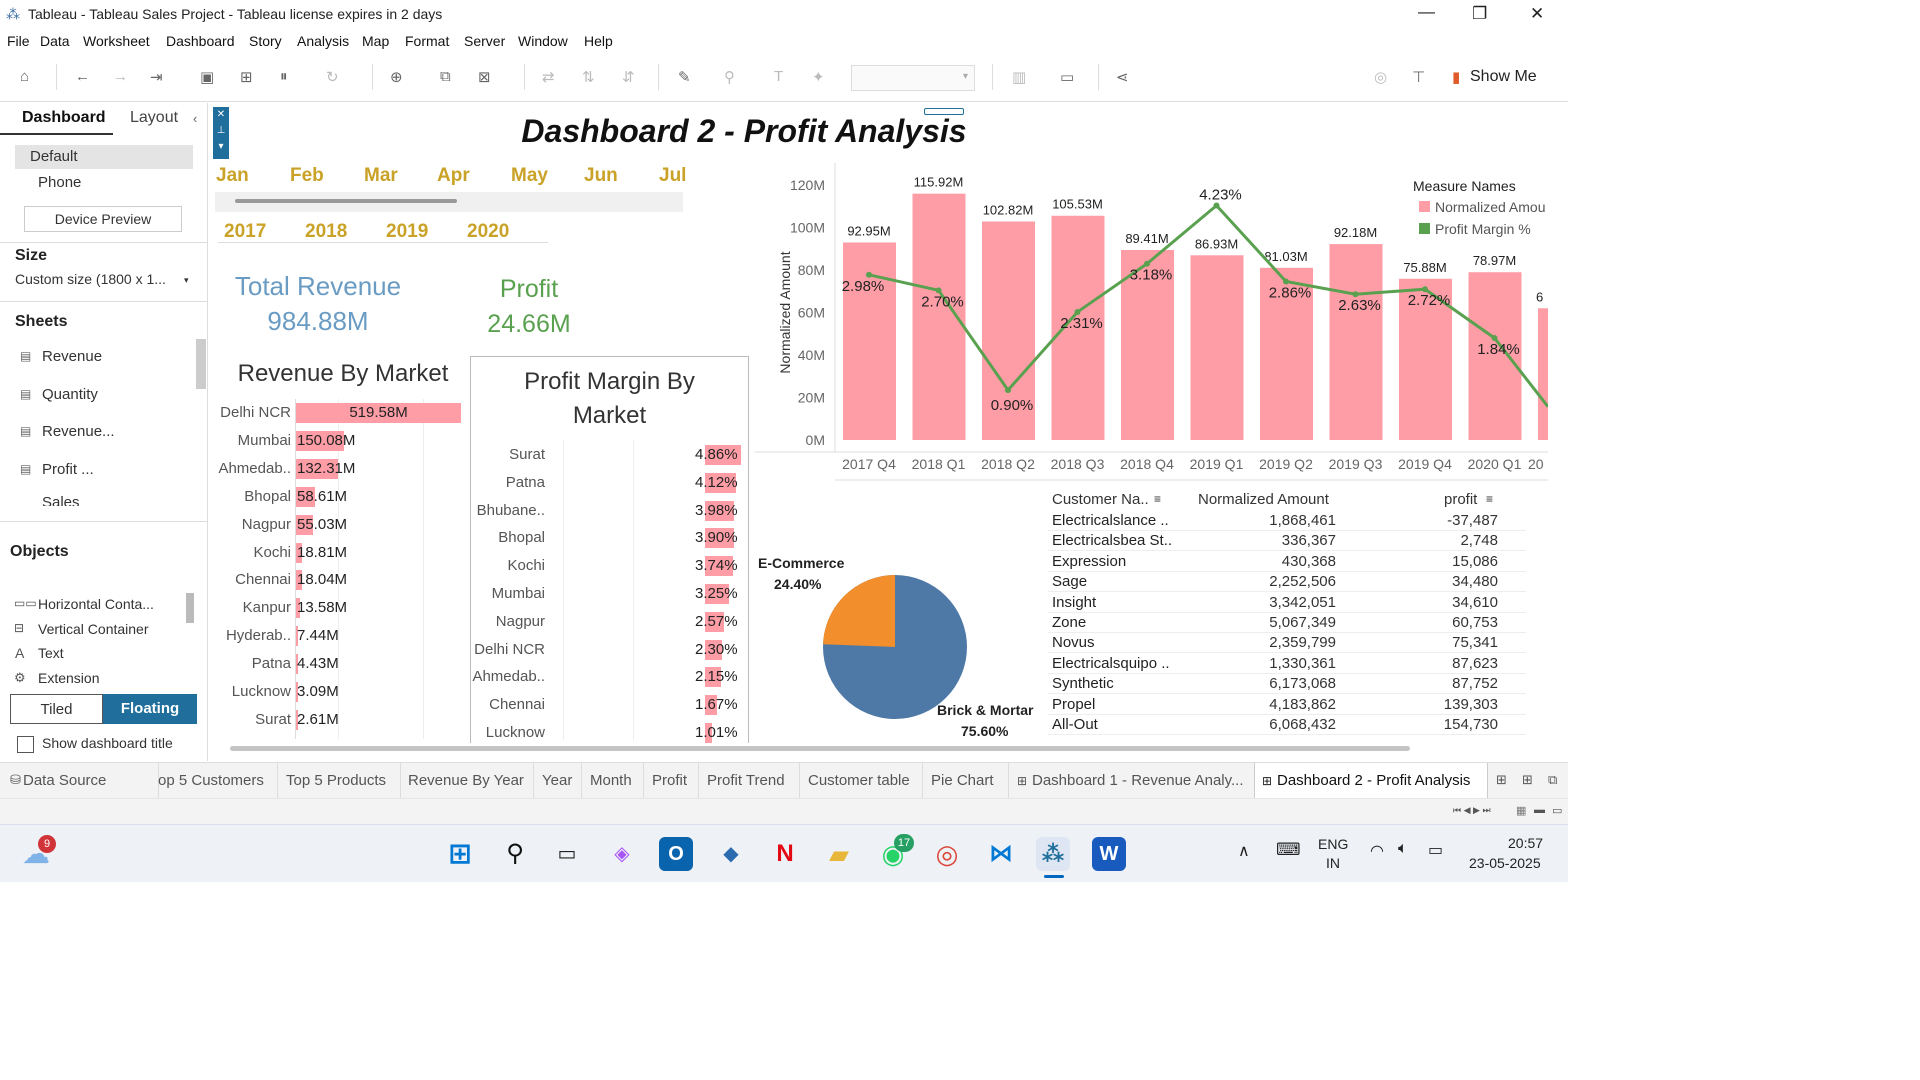 The height and width of the screenshot is (1080, 1920). What do you see at coordinates (1472, 810) in the screenshot?
I see `tab-nav-icons: ⏮ ◀ ▶ ⏭` at bounding box center [1472, 810].